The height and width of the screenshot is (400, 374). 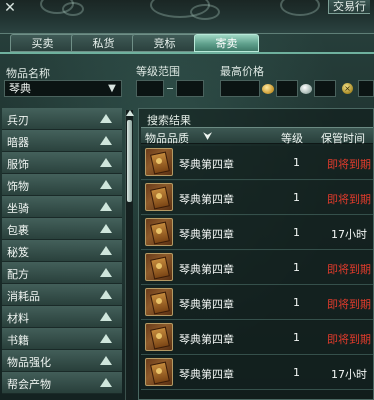 I want to click on range-separator, so click(x=170, y=88).